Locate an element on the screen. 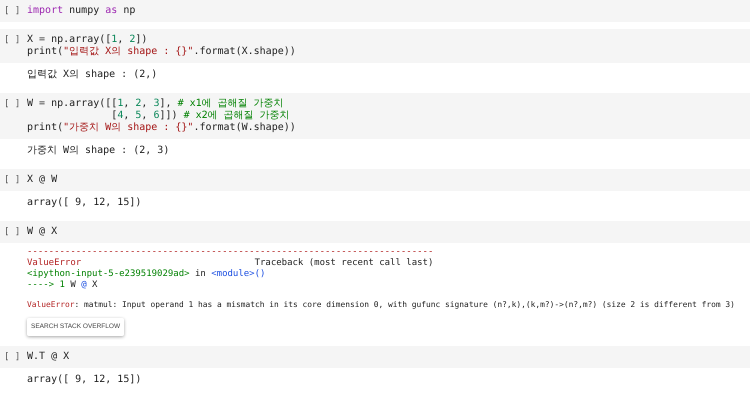  code-line: W = np.array([[1, 2, 3], # x1에 곱해질 가중치 is located at coordinates (155, 104).